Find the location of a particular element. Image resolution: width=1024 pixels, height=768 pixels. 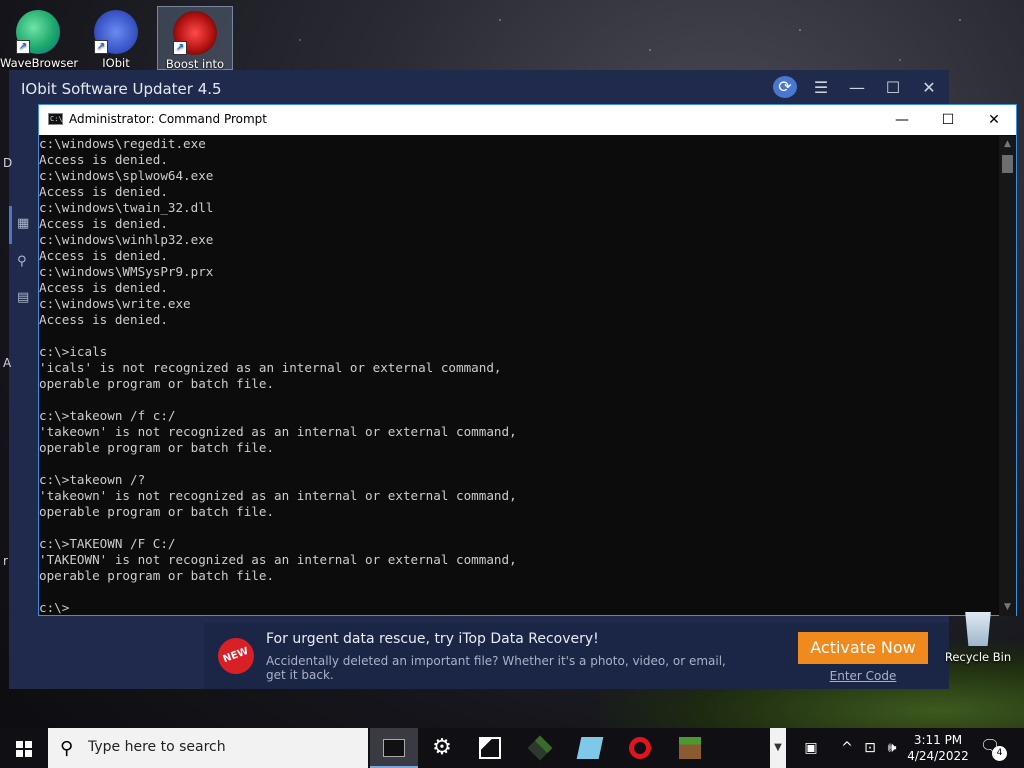

cmd-window-title: Administrator: Command Prompt is located at coordinates (168, 119).